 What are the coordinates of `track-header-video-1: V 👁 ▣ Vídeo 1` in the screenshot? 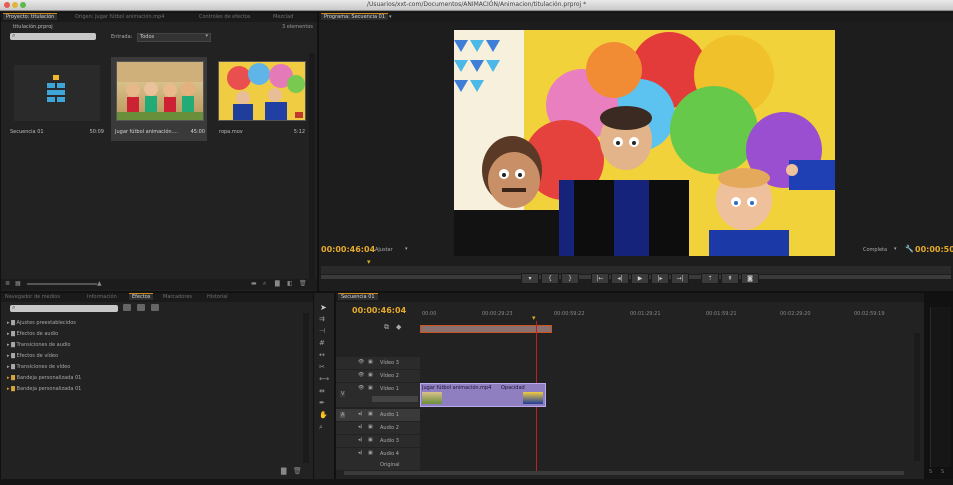 It's located at (378, 395).